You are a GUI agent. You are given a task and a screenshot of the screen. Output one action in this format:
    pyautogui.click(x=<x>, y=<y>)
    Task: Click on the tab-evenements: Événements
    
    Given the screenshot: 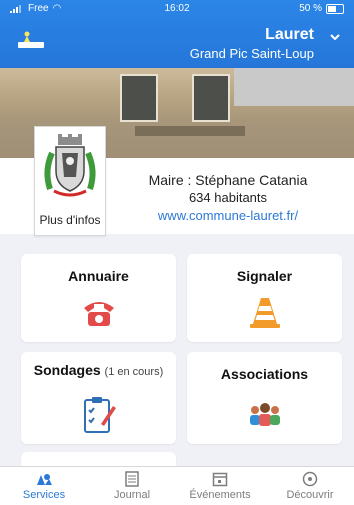 What is the action you would take?
    pyautogui.click(x=220, y=486)
    